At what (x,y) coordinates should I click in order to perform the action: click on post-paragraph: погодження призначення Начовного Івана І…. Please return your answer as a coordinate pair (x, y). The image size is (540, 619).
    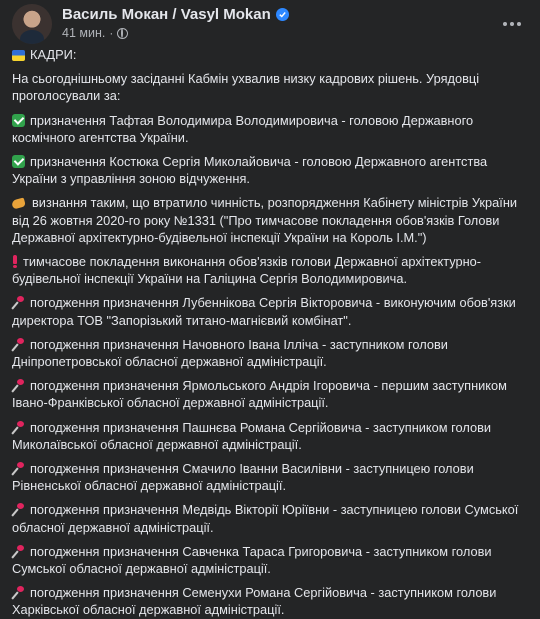
    Looking at the image, I should click on (270, 353).